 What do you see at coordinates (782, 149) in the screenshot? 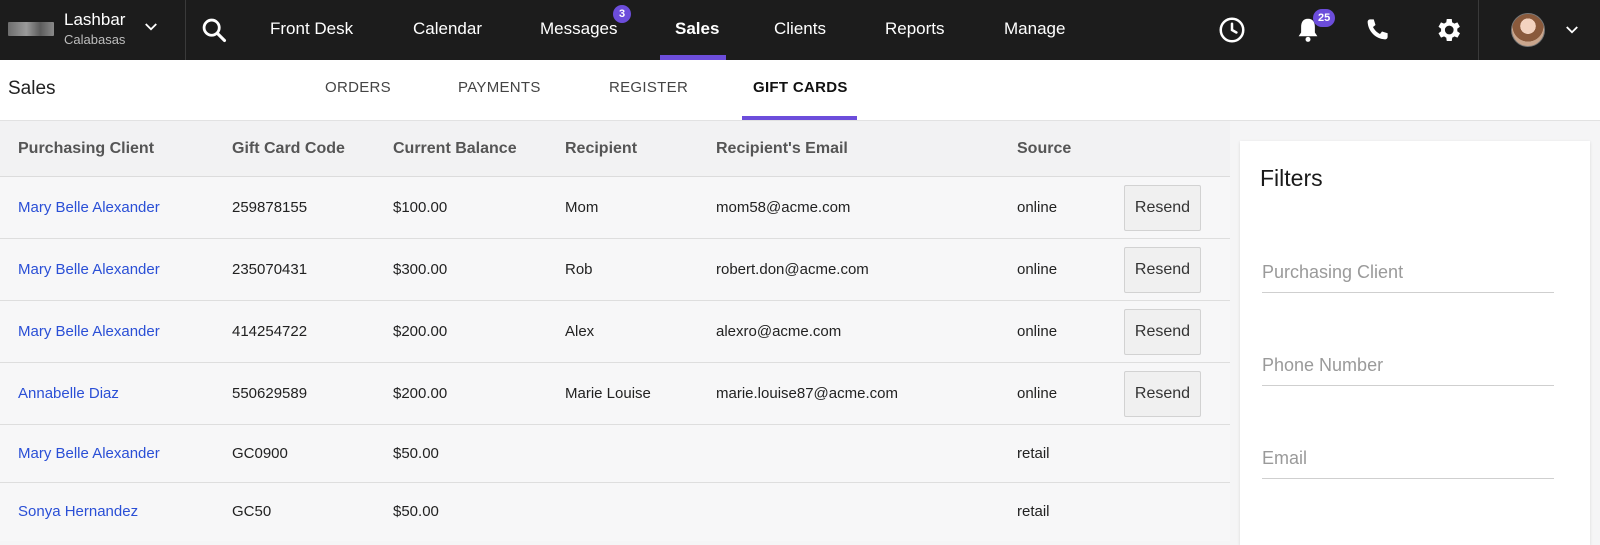
I see `column-header-recipient-email: Recipient's Email` at bounding box center [782, 149].